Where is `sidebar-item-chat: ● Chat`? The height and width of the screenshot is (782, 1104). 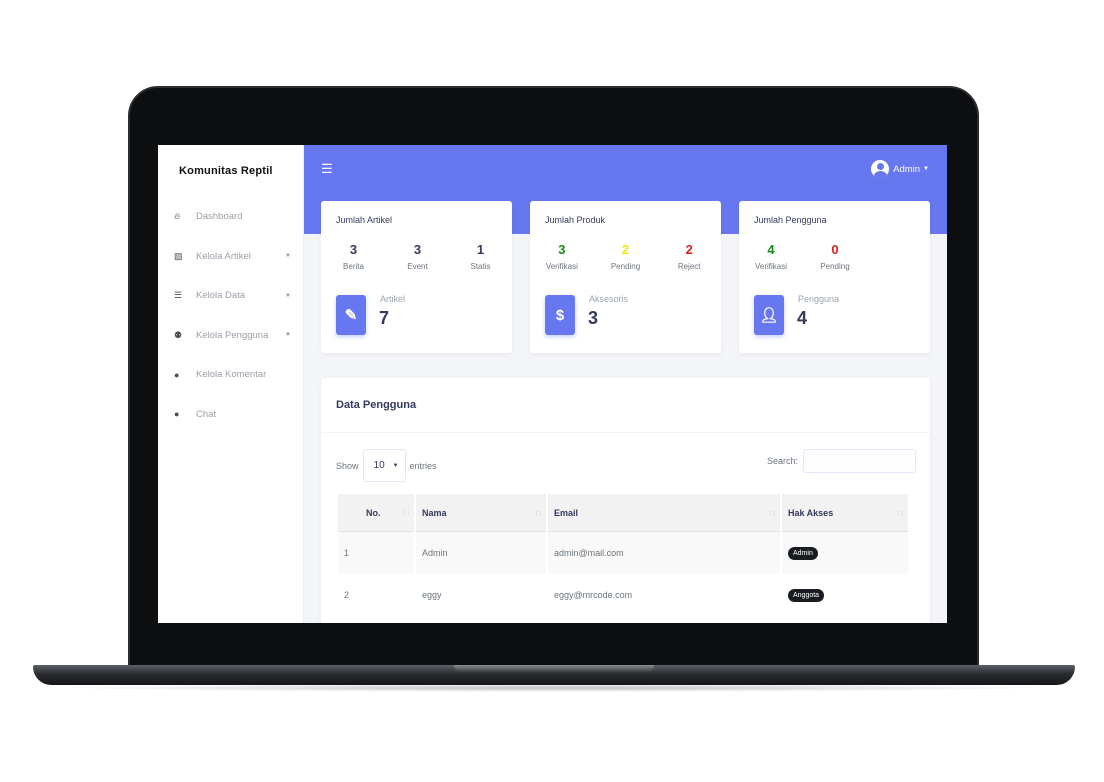 sidebar-item-chat: ● Chat is located at coordinates (230, 415).